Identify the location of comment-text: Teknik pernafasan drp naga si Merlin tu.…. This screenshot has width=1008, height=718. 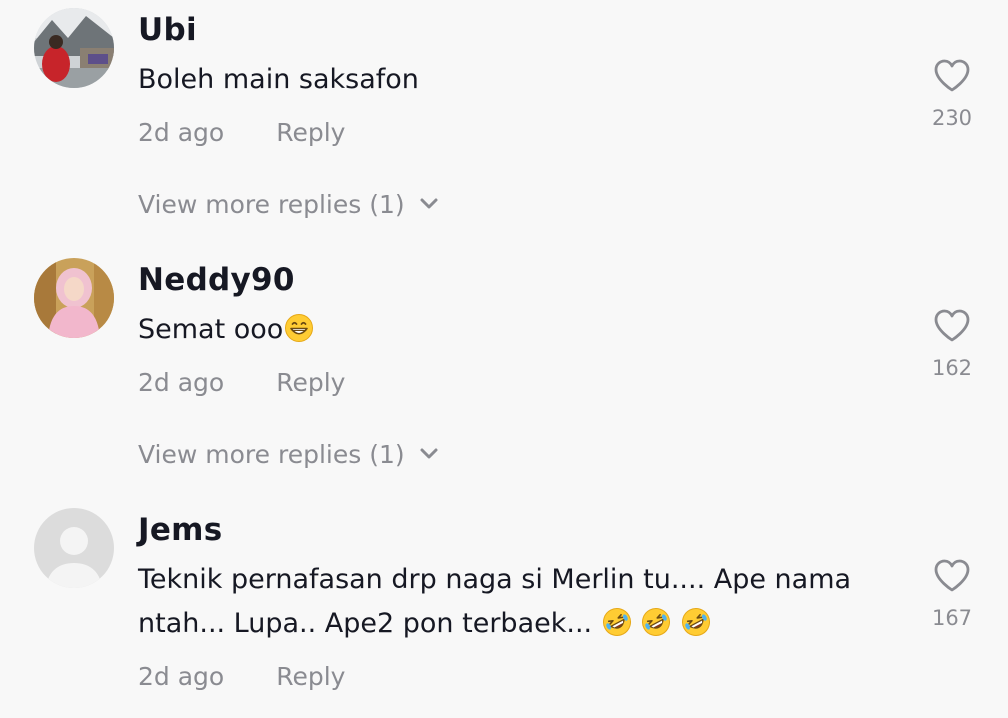
(518, 604).